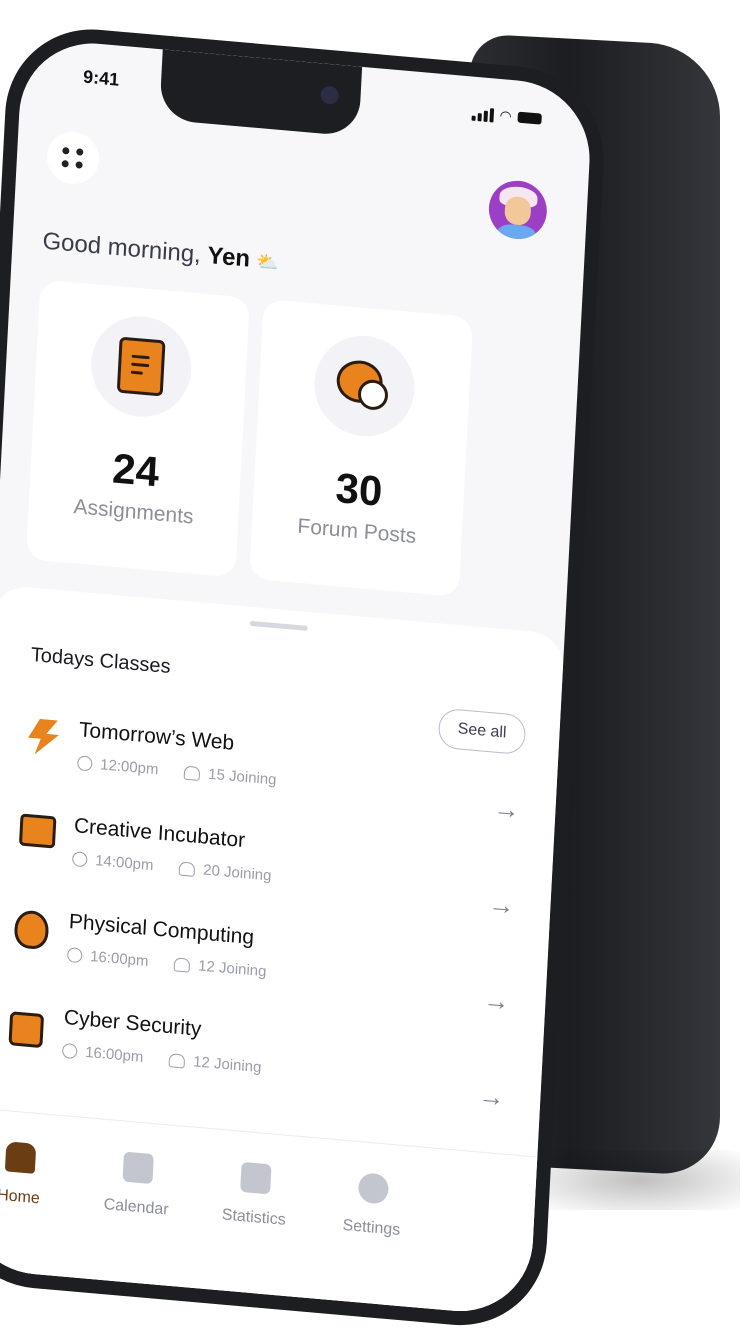 This screenshot has width=746, height=1333. I want to click on class-name: Cyber Security, so click(132, 1023).